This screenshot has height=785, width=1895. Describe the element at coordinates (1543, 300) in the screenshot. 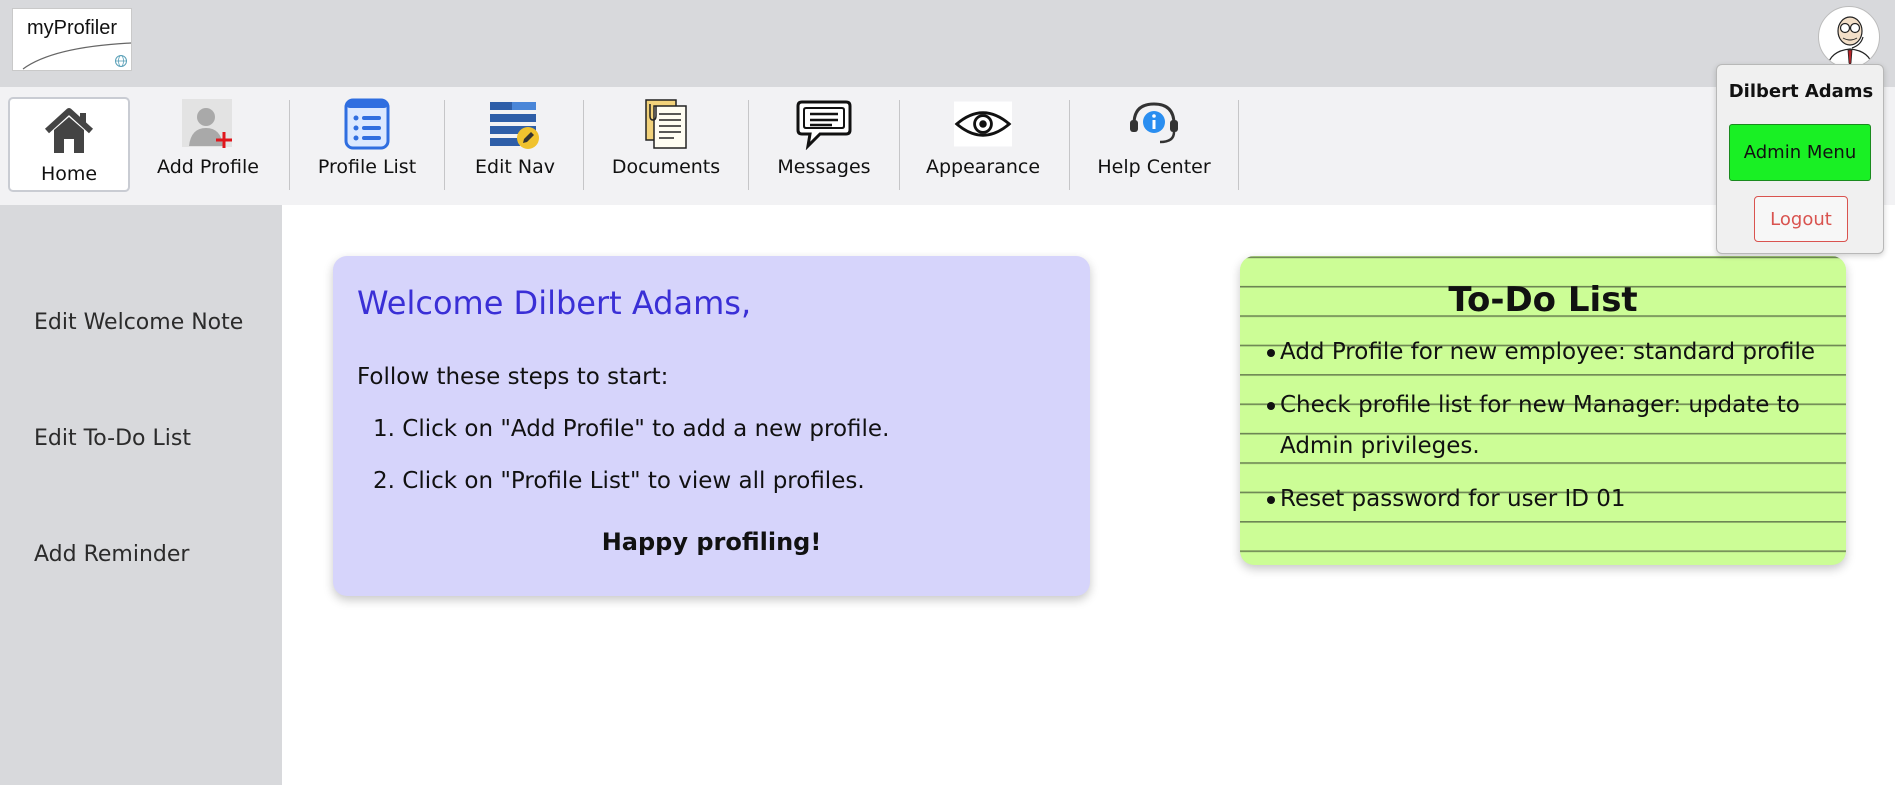

I see `todo-title: To-Do List` at that location.